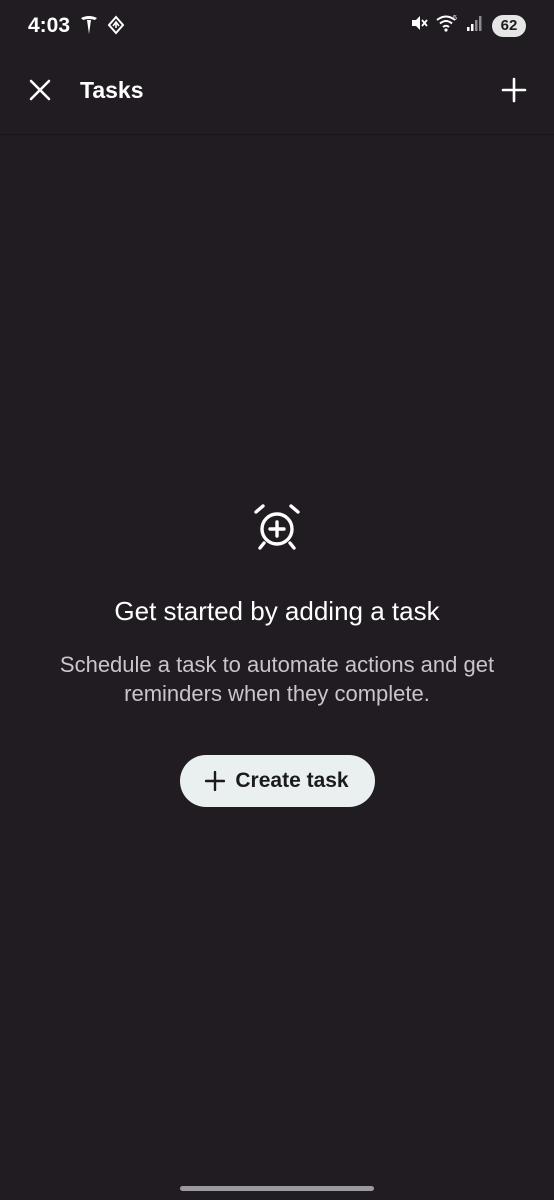 Image resolution: width=554 pixels, height=1200 pixels. I want to click on status-right-icons: 5 62, so click(468, 25).